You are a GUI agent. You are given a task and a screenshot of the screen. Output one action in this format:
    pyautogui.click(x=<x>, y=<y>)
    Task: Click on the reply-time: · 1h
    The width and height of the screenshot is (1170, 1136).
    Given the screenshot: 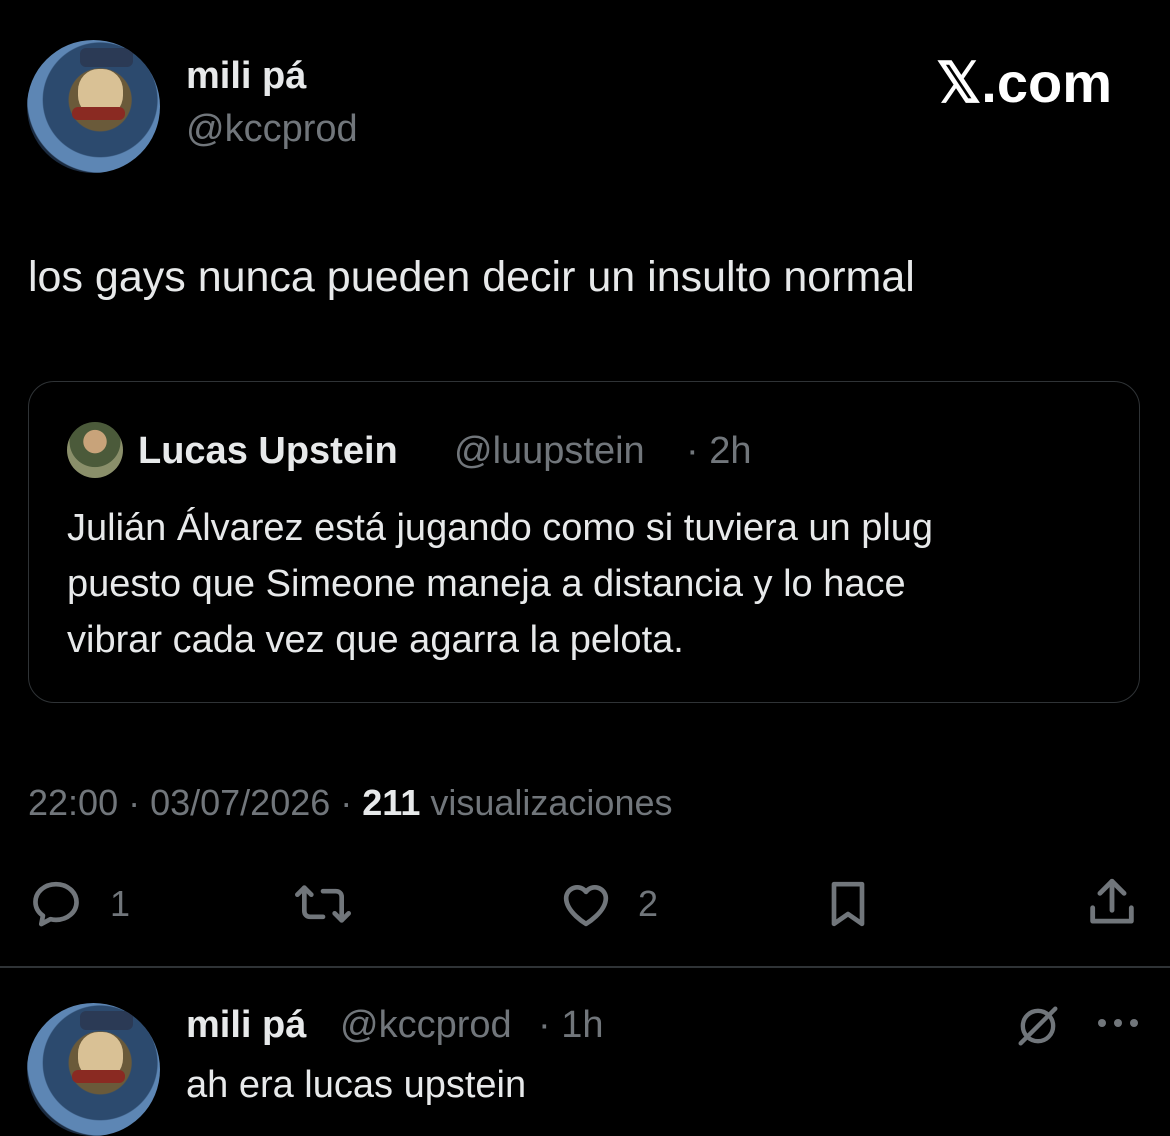 What is the action you would take?
    pyautogui.click(x=571, y=1025)
    